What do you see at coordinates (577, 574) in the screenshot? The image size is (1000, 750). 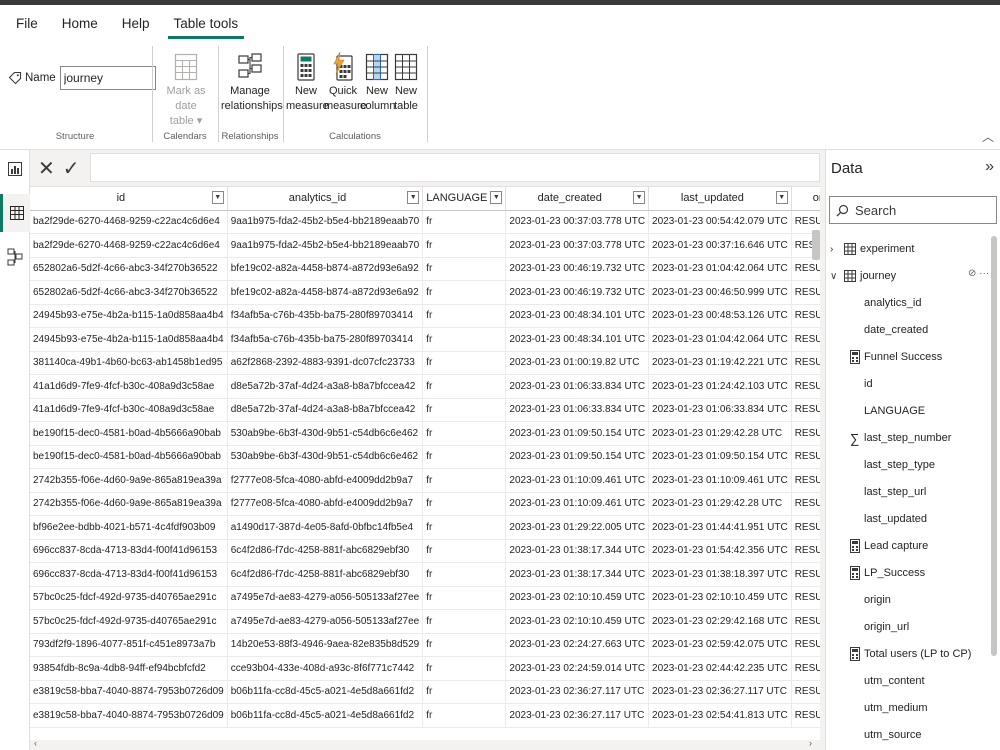 I see `table-cell: 2023-01-23 01:38:17.344 UTC` at bounding box center [577, 574].